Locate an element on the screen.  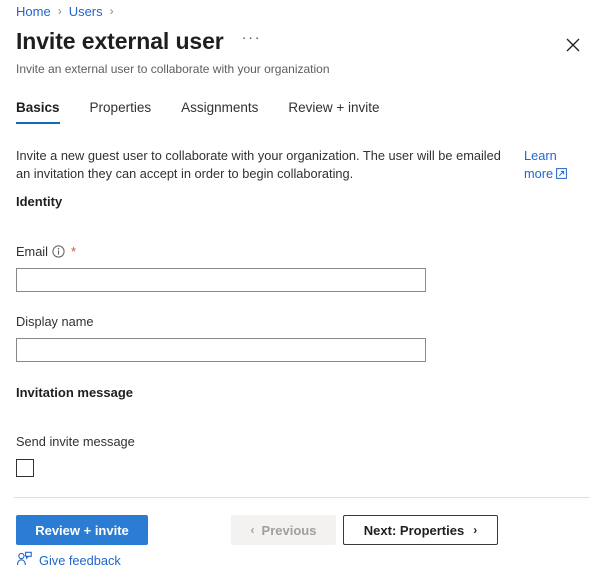
learn-more-link: Learn more is located at coordinates (554, 165).